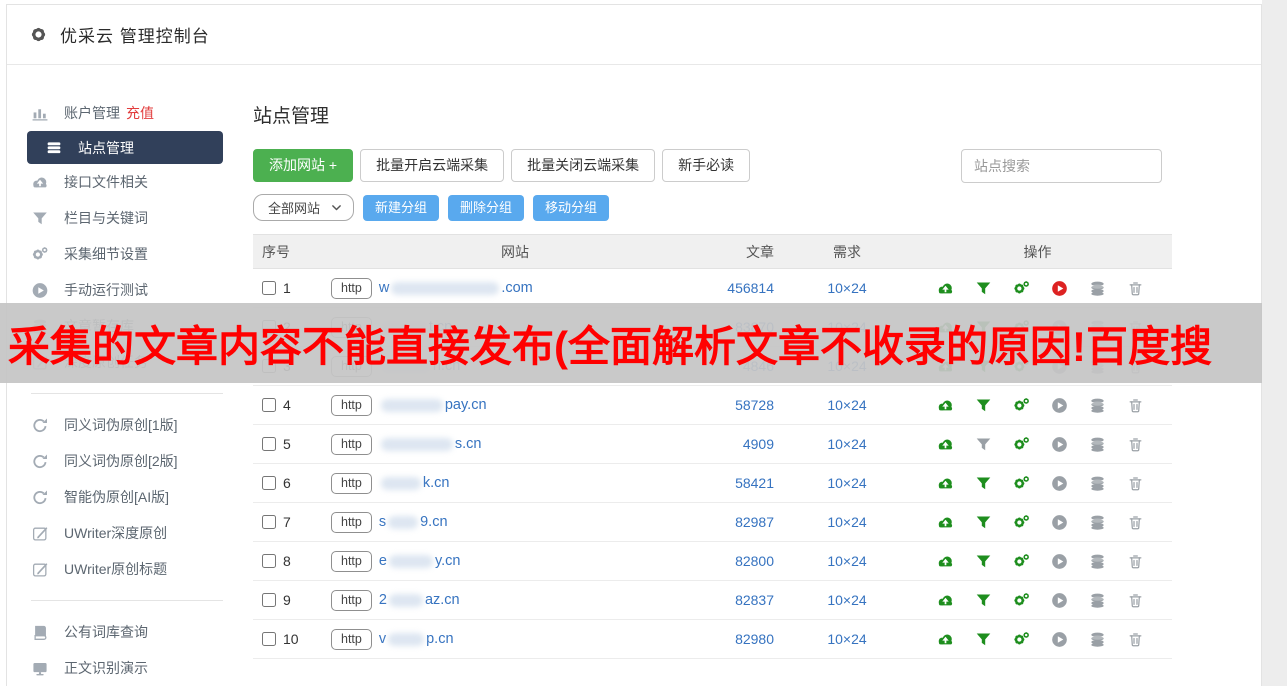  Describe the element at coordinates (571, 207) in the screenshot. I see `move-group-button: 移动分组` at that location.